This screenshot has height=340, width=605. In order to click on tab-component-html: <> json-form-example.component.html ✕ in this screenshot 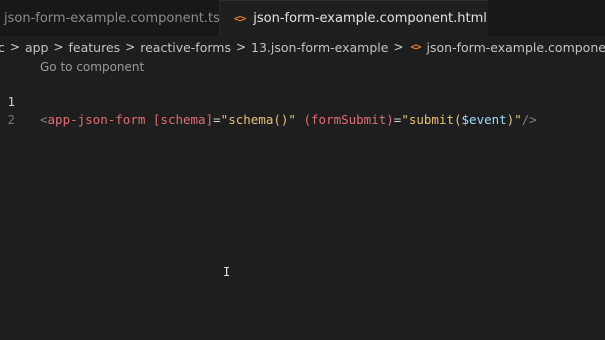, I will do `click(354, 18)`.